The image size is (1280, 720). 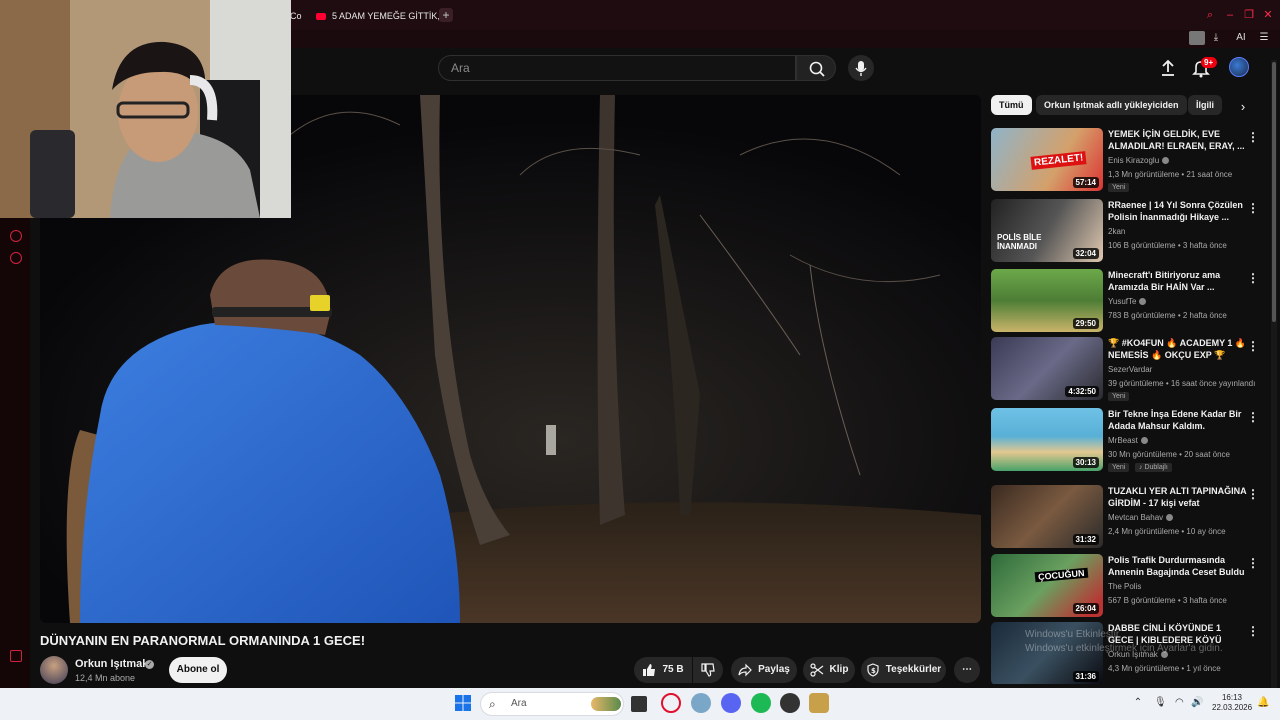 I want to click on notification-center-icon: 🔔, so click(x=1263, y=703).